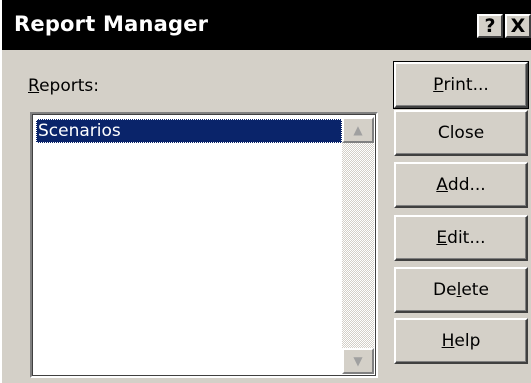 Image resolution: width=531 pixels, height=383 pixels. What do you see at coordinates (111, 24) in the screenshot?
I see `window-title: Report Manager` at bounding box center [111, 24].